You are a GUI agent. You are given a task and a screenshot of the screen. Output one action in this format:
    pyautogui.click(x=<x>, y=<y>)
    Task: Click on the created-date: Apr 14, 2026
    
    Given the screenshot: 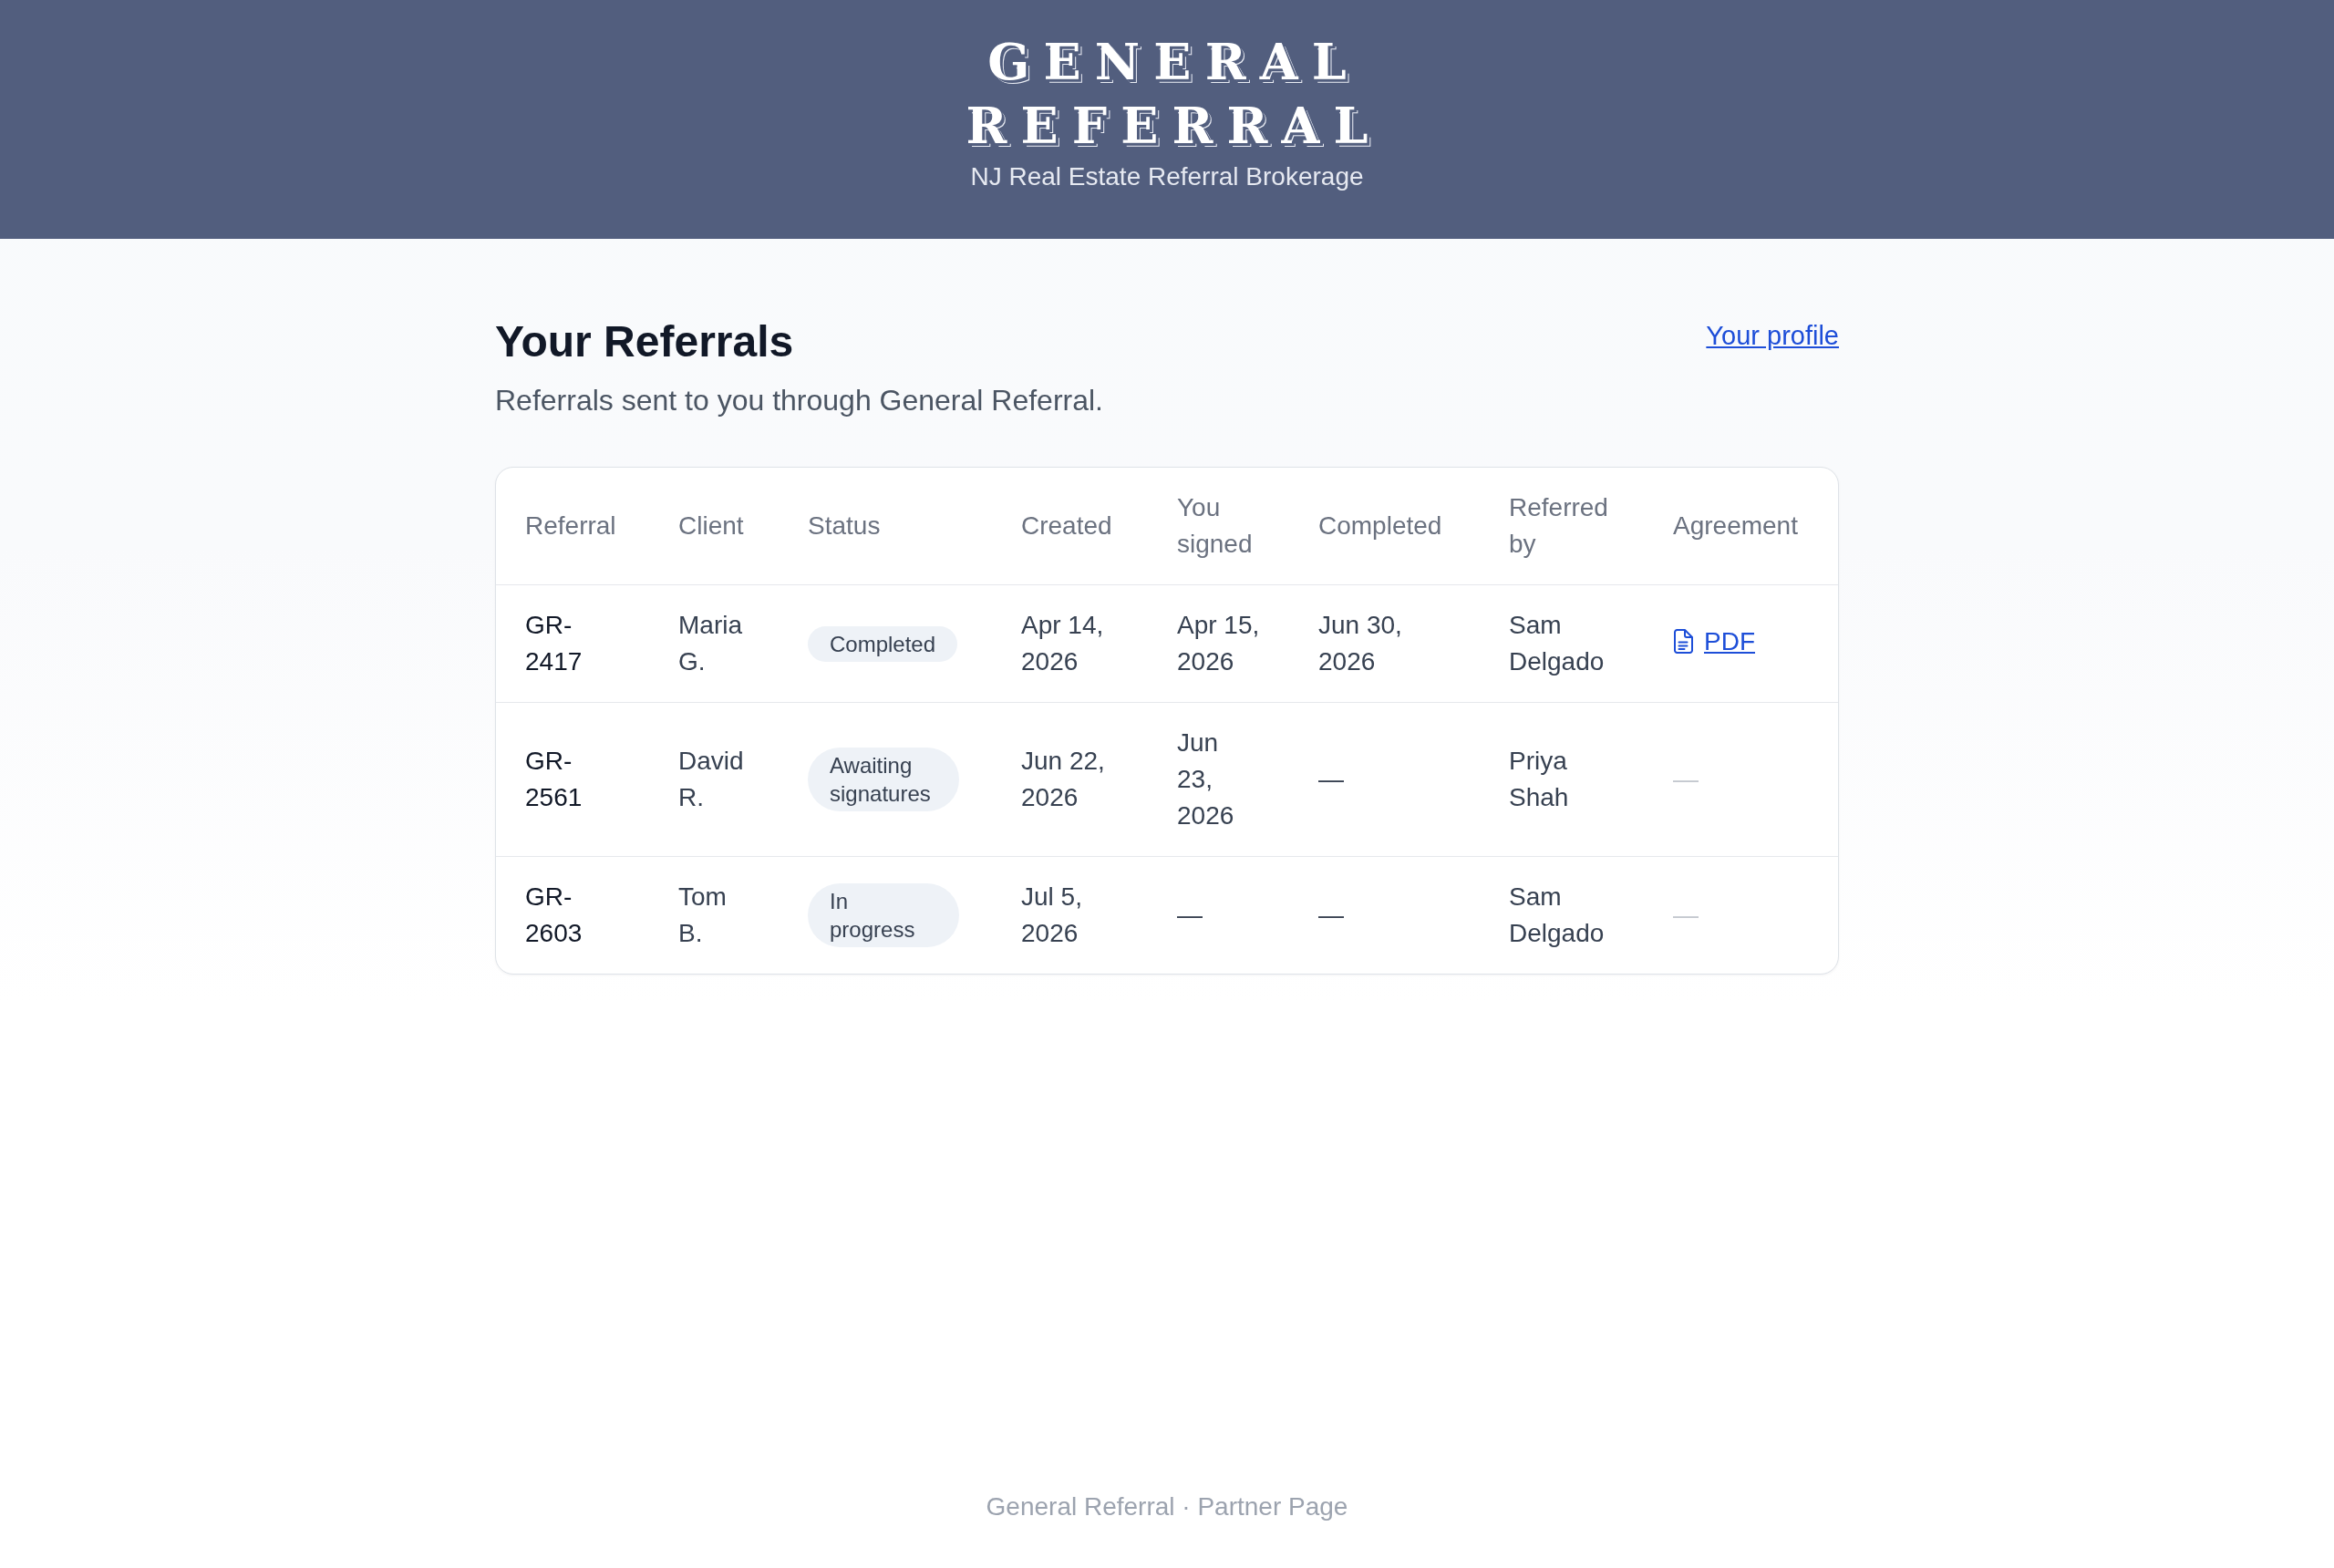 What is the action you would take?
    pyautogui.click(x=1062, y=643)
    